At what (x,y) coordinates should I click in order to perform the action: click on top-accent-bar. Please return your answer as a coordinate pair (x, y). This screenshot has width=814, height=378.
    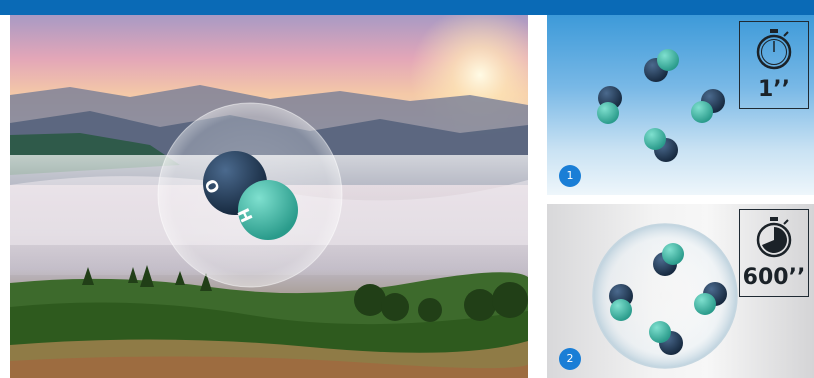
    Looking at the image, I should click on (407, 7).